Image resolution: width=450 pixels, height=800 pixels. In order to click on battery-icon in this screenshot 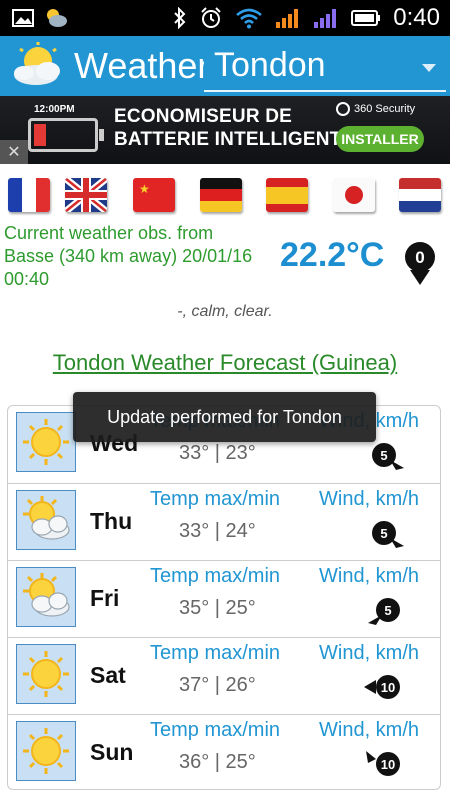, I will do `click(366, 18)`.